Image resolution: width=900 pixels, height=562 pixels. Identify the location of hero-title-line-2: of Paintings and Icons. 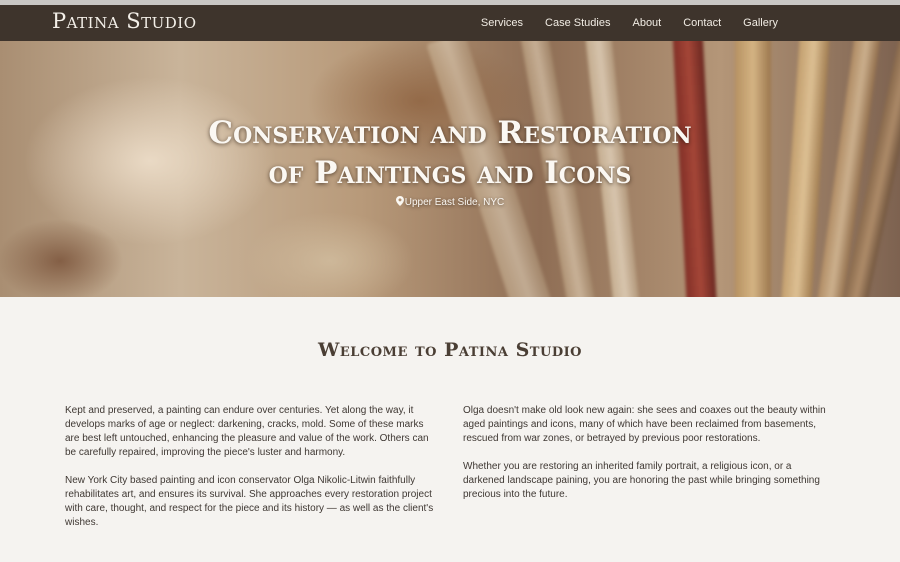
(450, 173).